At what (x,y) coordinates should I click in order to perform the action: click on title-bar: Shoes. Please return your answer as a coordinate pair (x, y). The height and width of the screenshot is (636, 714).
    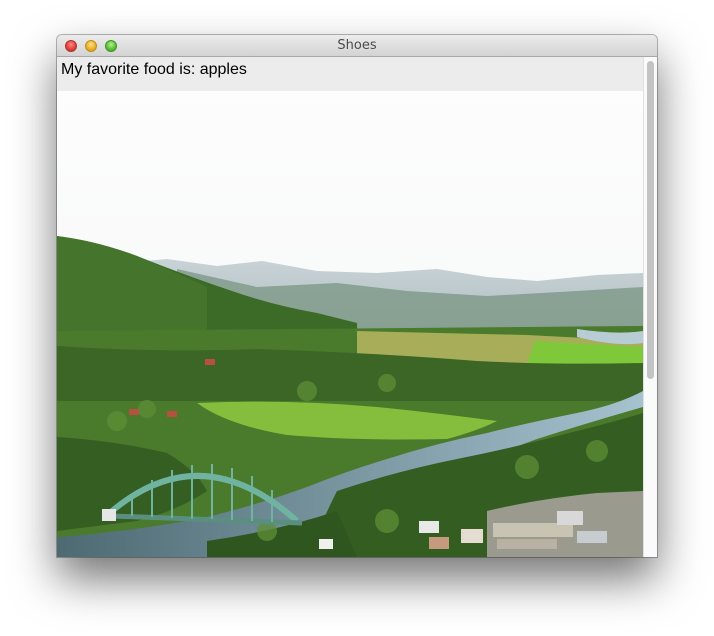
    Looking at the image, I should click on (357, 46).